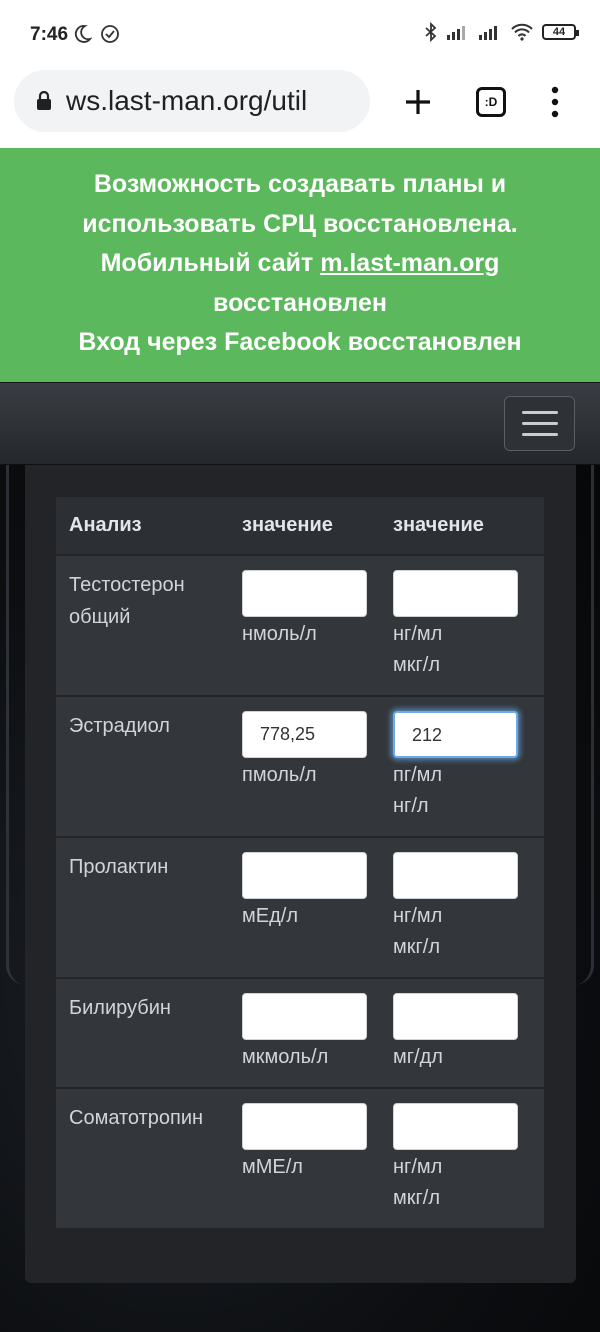 The image size is (600, 1332). I want to click on value-1-cell: нмоль/л, so click(317, 625).